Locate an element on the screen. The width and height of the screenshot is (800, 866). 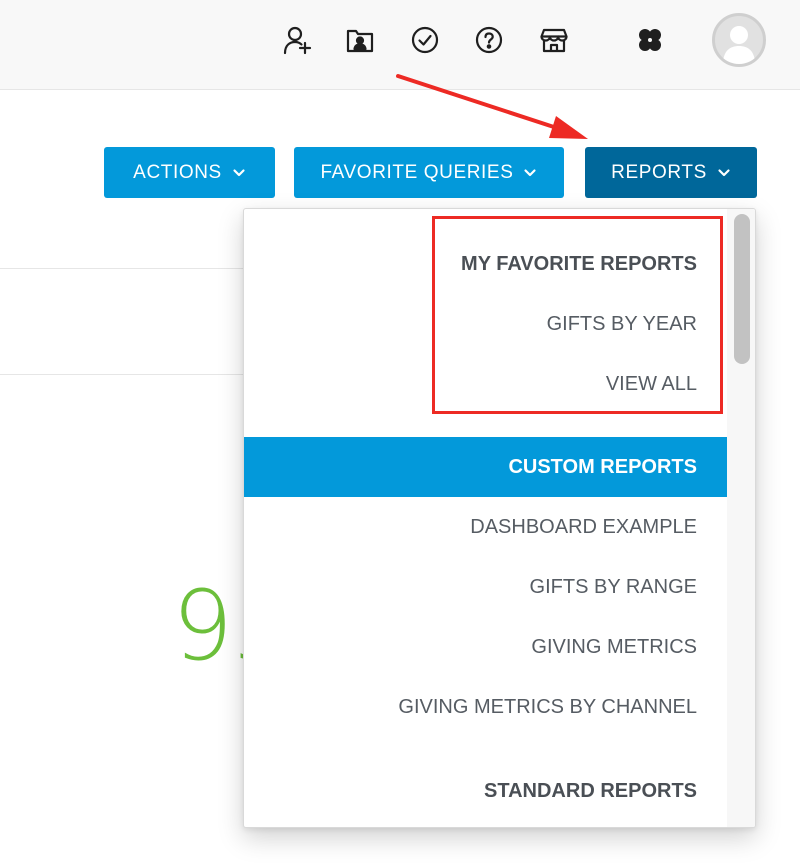
favorite-queries-button-label: FAVORITE QUERIES is located at coordinates (417, 172).